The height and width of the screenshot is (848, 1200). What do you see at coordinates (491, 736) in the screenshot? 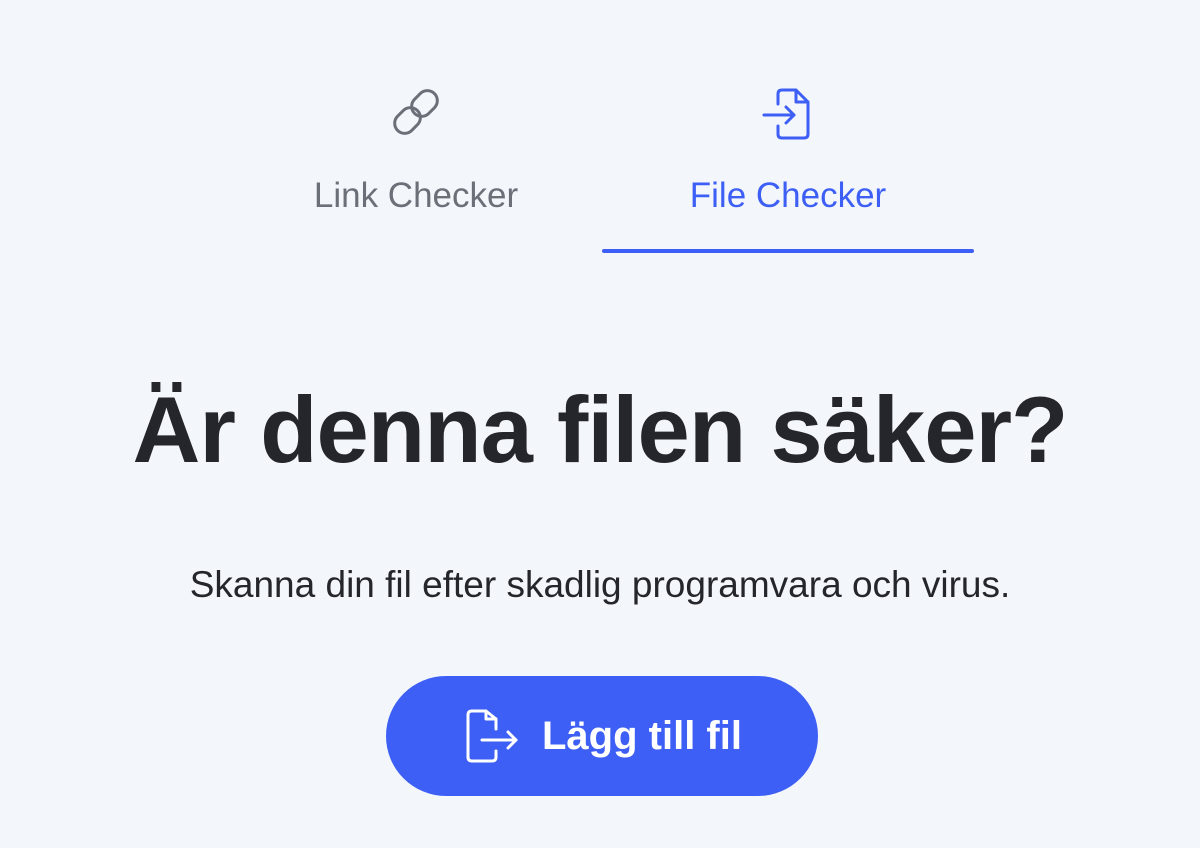
I see `file-upload-icon` at bounding box center [491, 736].